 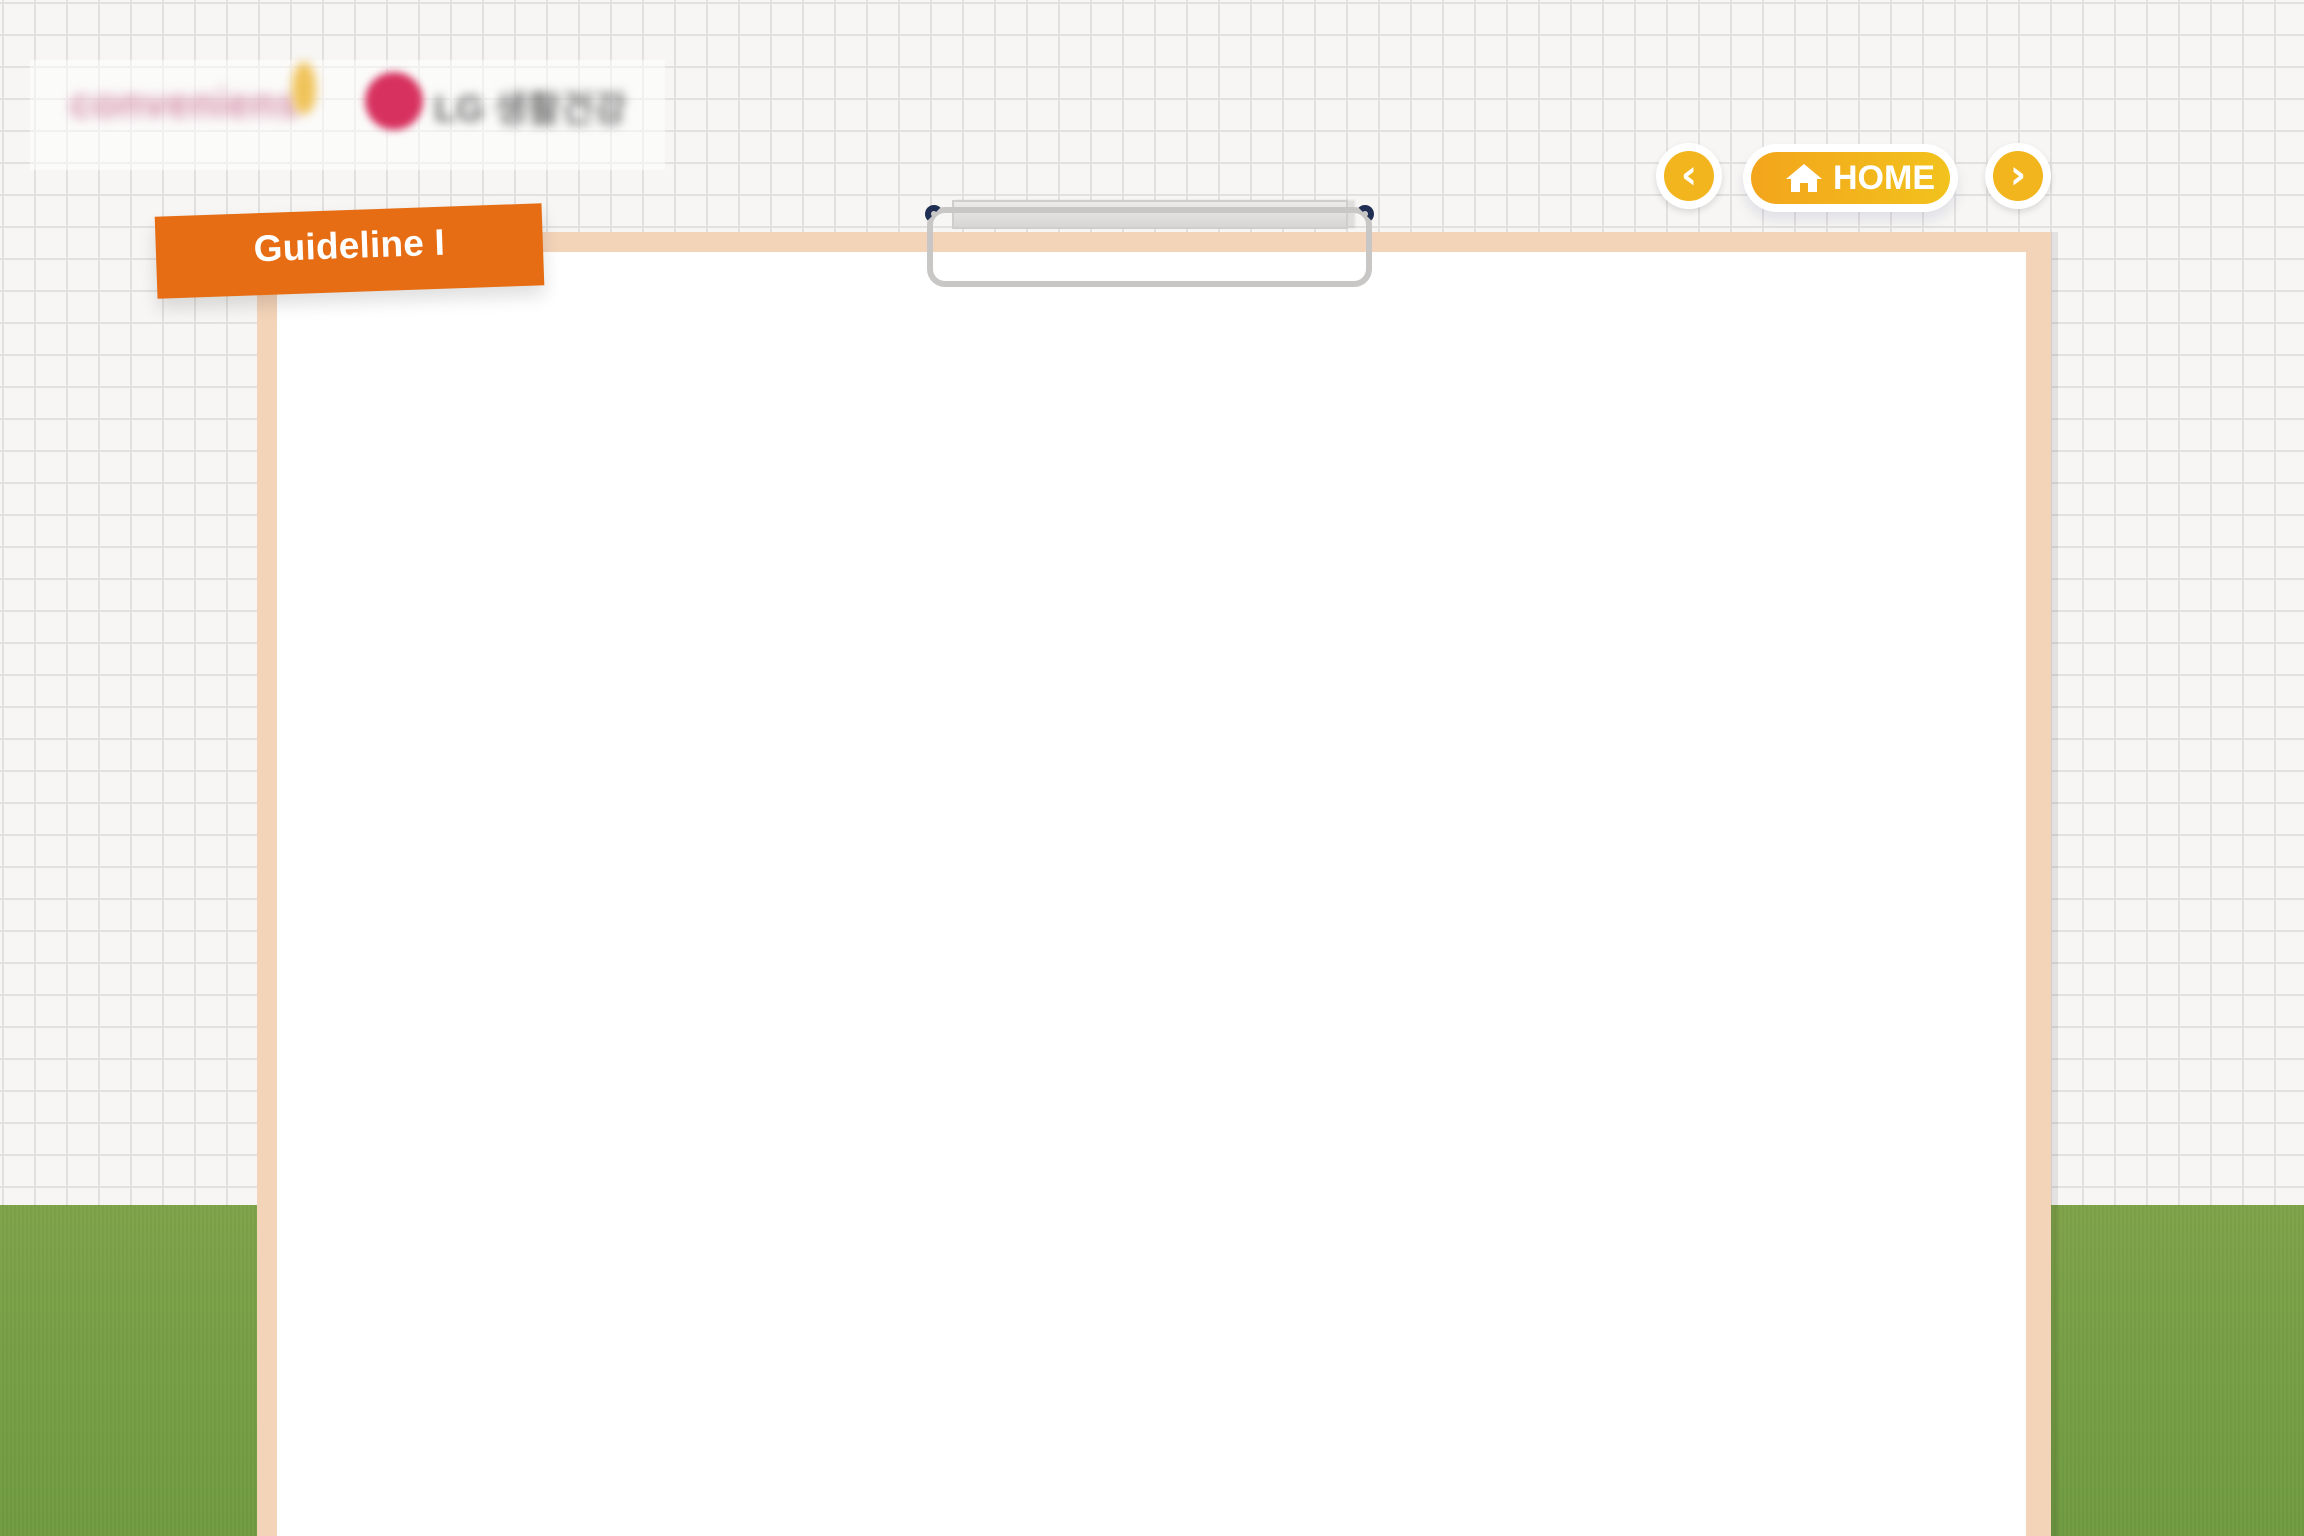 What do you see at coordinates (530, 108) in the screenshot?
I see `partner-logo: LG 생활건강` at bounding box center [530, 108].